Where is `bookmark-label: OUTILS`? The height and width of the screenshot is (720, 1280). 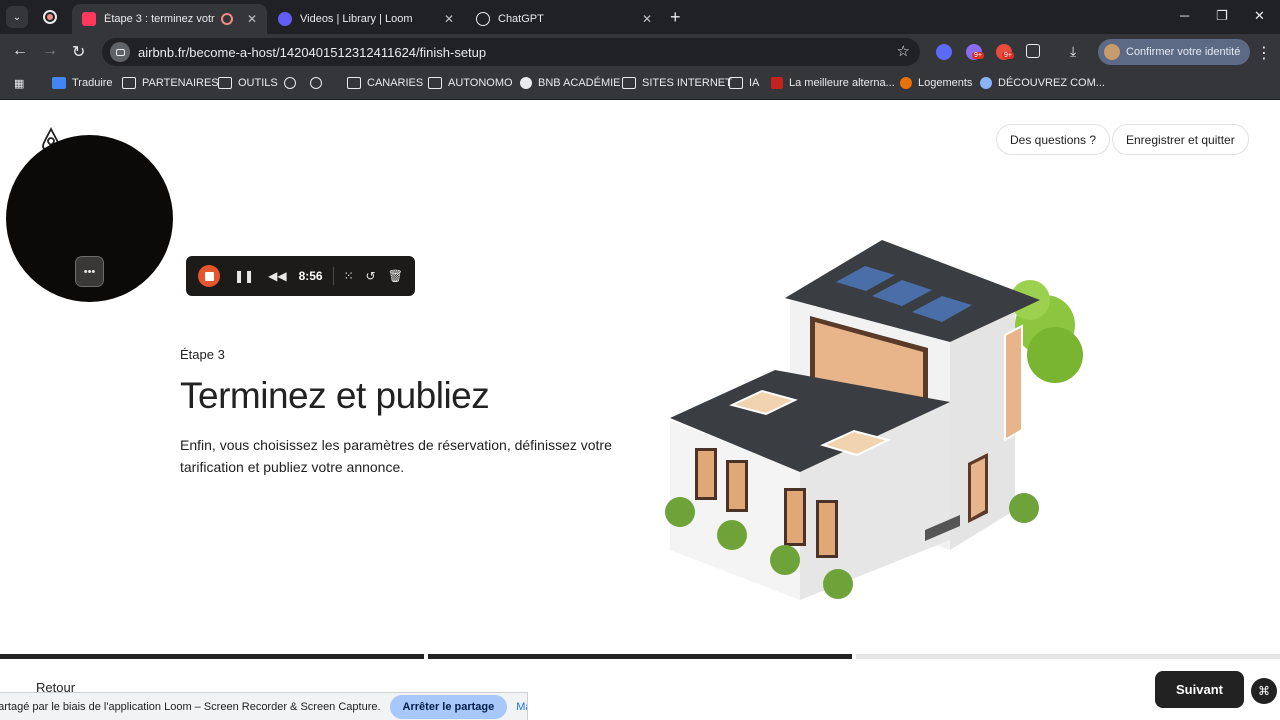
bookmark-label: OUTILS is located at coordinates (258, 83).